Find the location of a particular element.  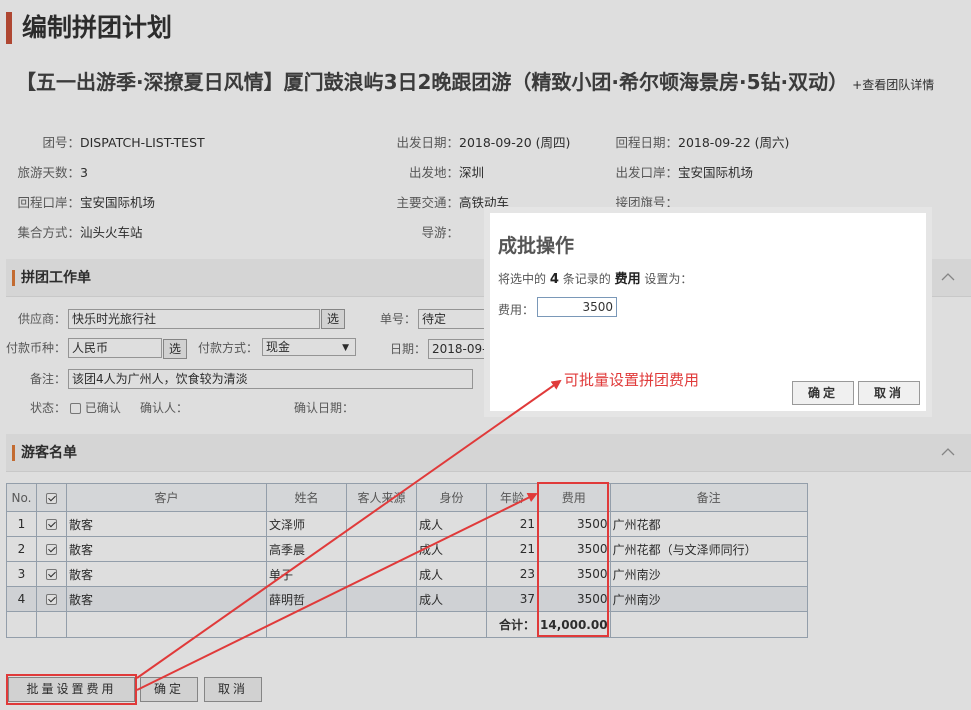

msg-mid: 条记录的 is located at coordinates (586, 279).